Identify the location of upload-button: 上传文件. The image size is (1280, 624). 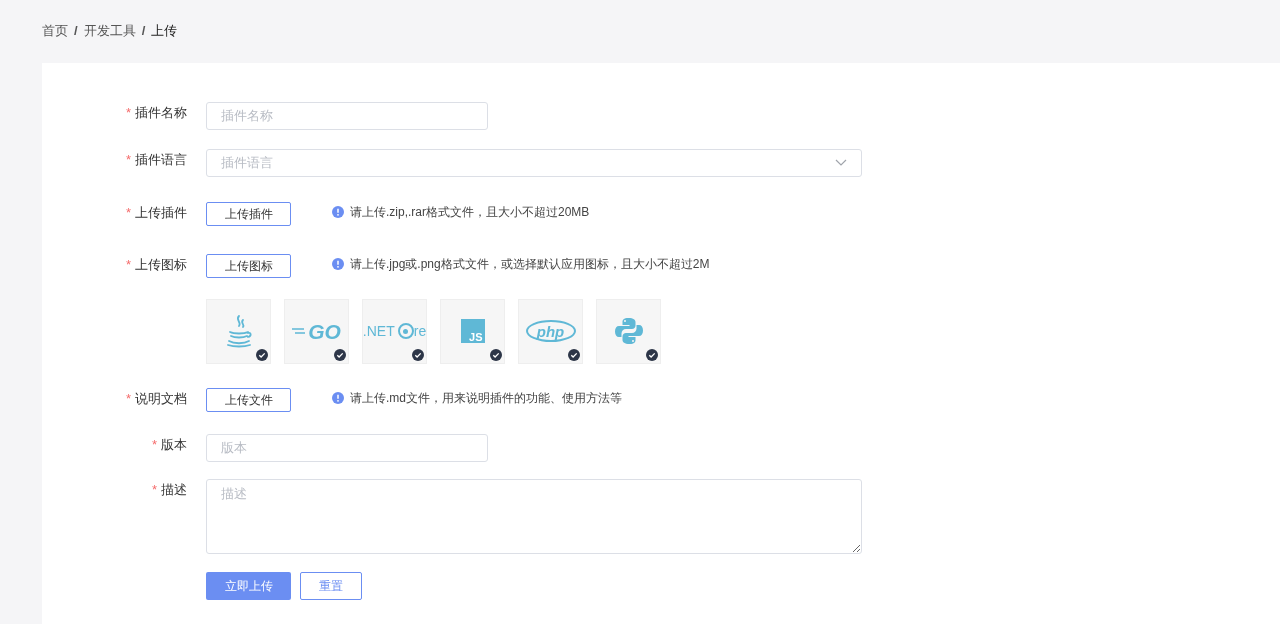
(248, 399).